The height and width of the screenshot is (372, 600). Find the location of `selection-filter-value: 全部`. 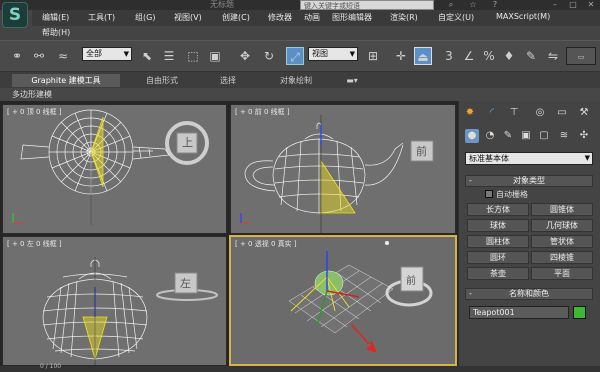

selection-filter-value: 全部 is located at coordinates (94, 53).